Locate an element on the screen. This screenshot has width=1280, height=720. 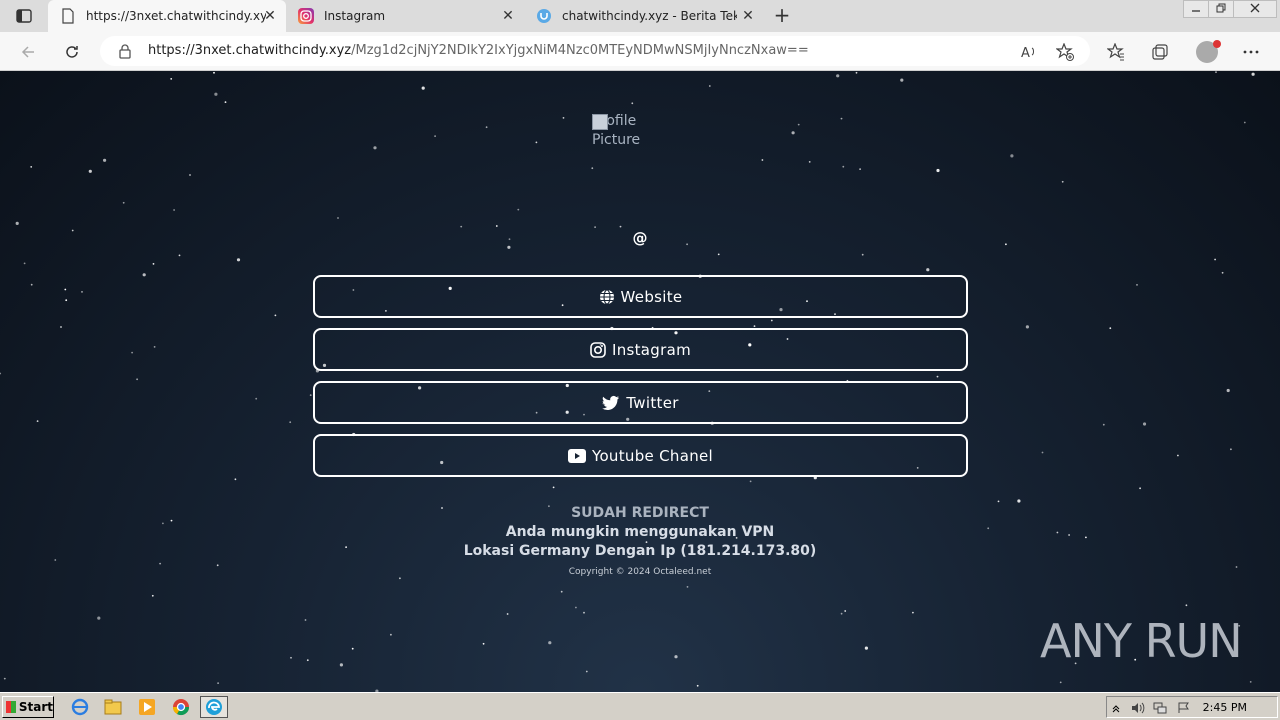
tab-chatwithcindy: chatwithcindy.xyz - Berita Teknol ✕ is located at coordinates (644, 16).